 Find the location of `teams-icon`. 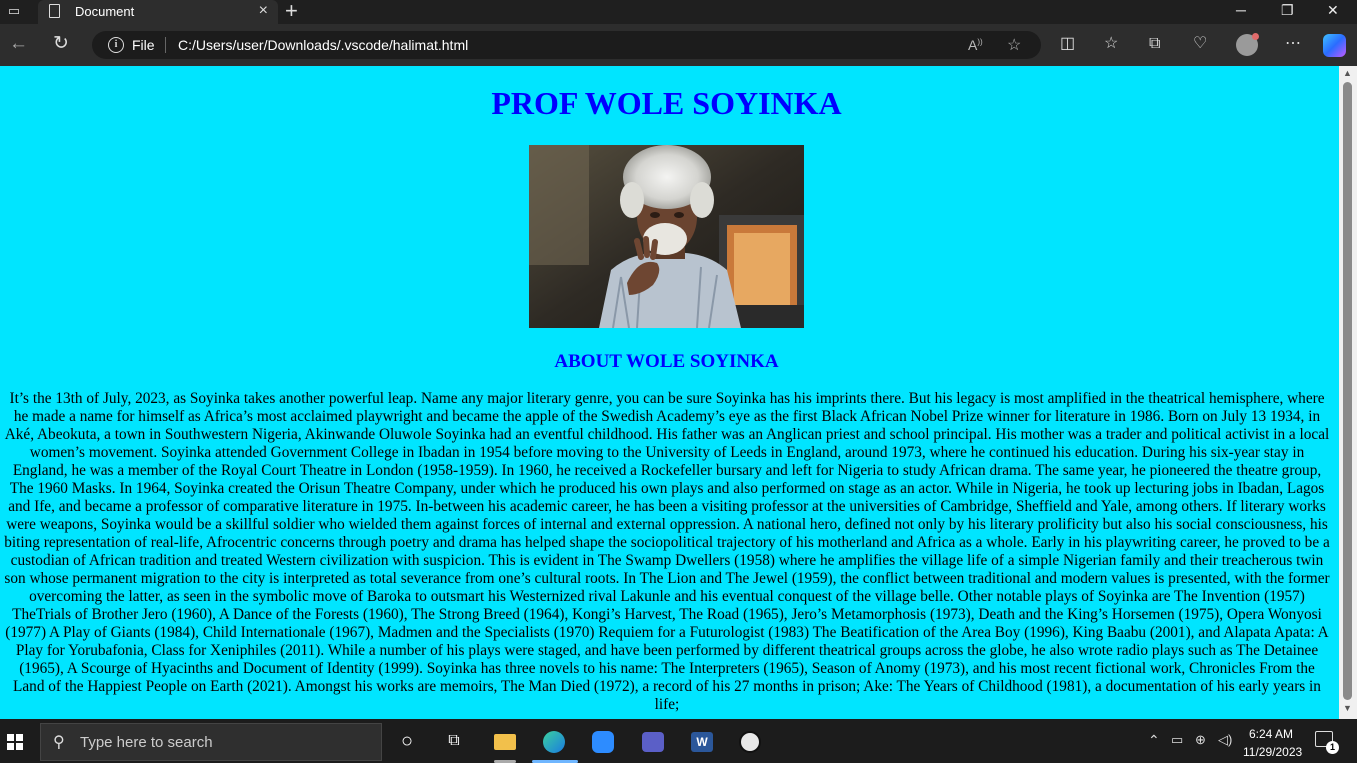

teams-icon is located at coordinates (653, 741).